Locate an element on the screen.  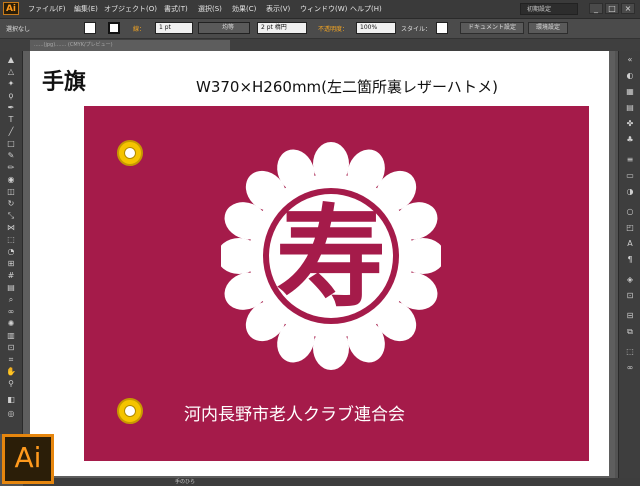
menu-effect: 効果(C) is located at coordinates (244, 9).